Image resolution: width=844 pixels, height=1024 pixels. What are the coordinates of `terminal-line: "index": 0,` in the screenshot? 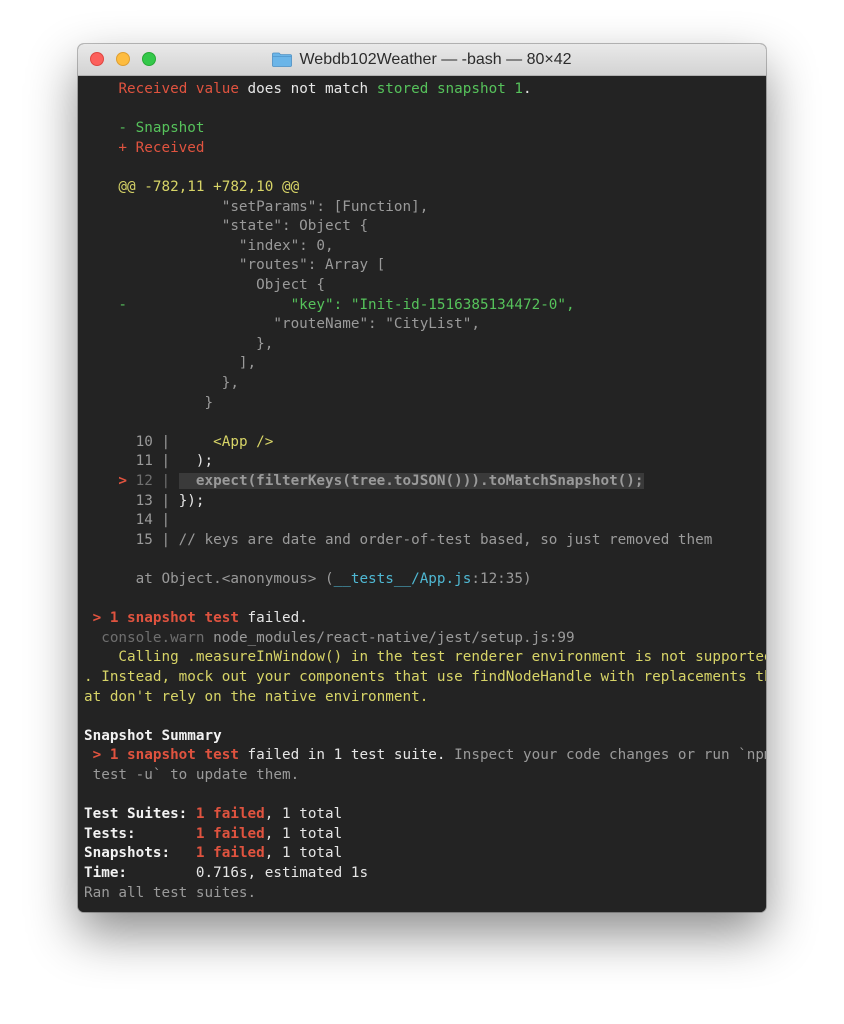 It's located at (209, 247).